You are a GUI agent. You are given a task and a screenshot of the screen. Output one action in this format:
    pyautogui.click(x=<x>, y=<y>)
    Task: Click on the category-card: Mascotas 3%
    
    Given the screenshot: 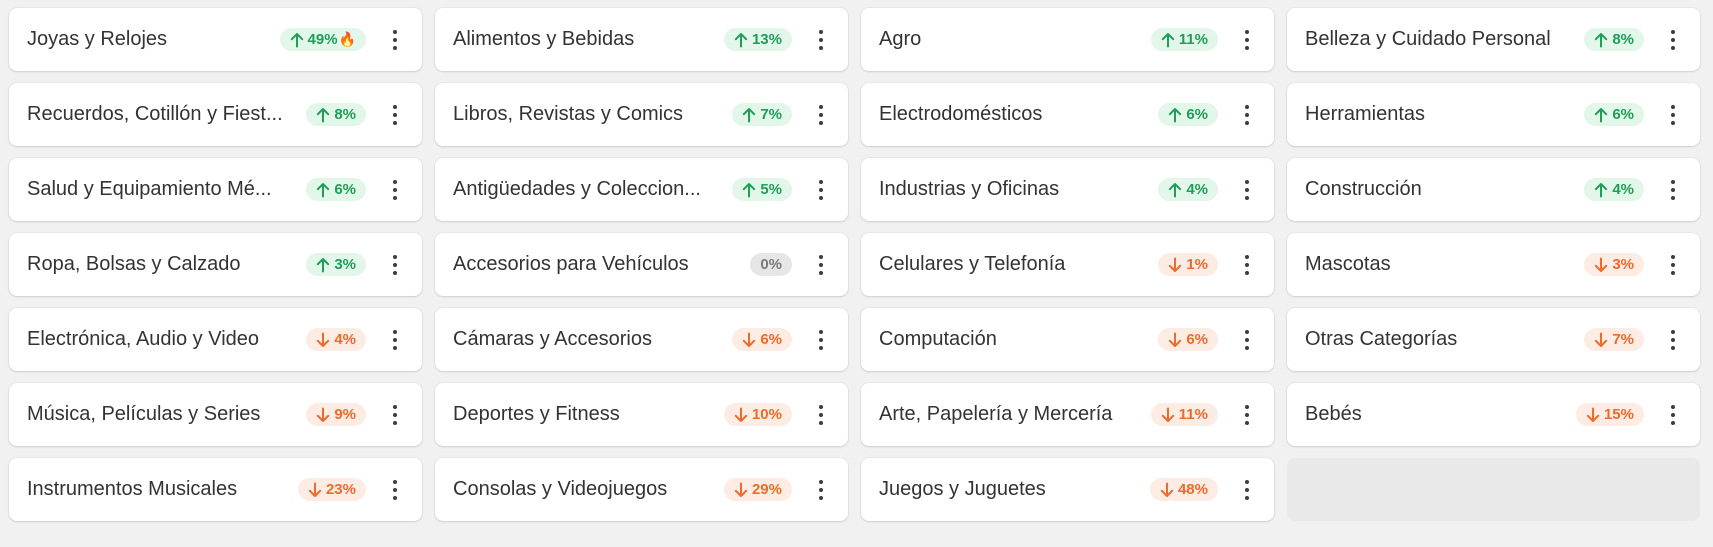 What is the action you would take?
    pyautogui.click(x=1493, y=264)
    